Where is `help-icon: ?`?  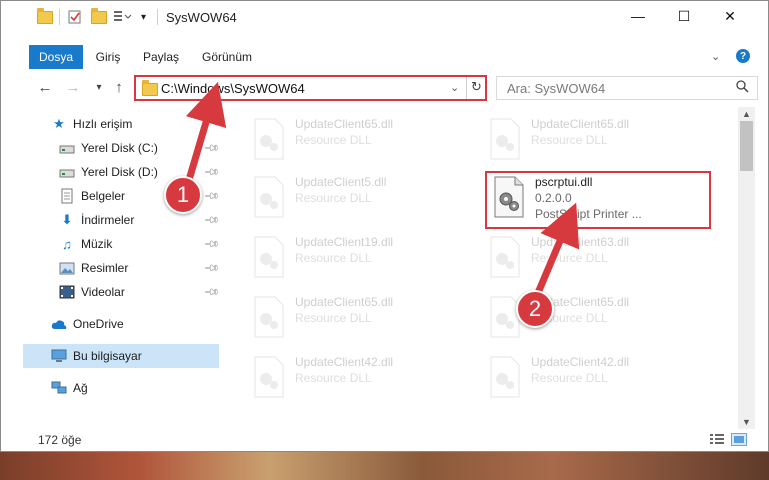 help-icon: ? is located at coordinates (743, 56).